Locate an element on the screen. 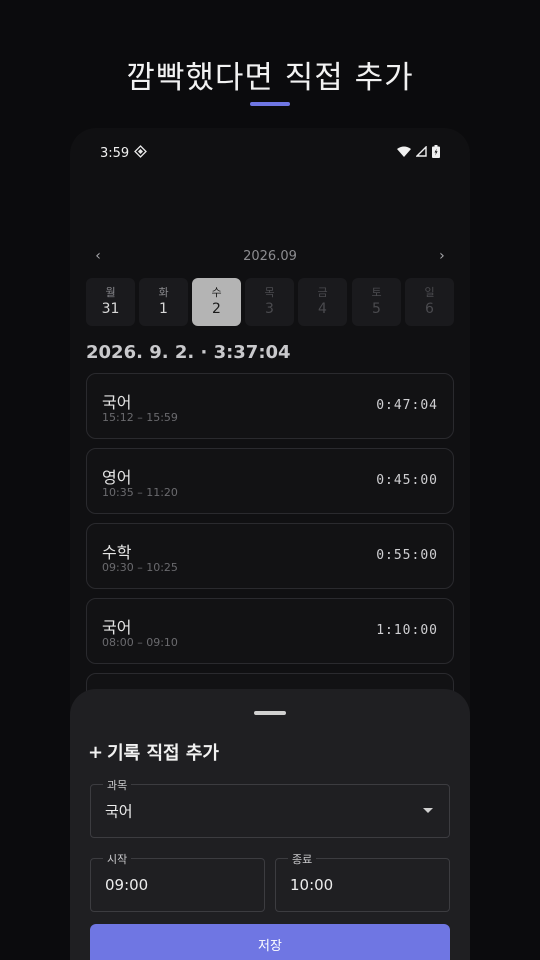 The height and width of the screenshot is (960, 540). day-cell: 일 6 is located at coordinates (429, 302).